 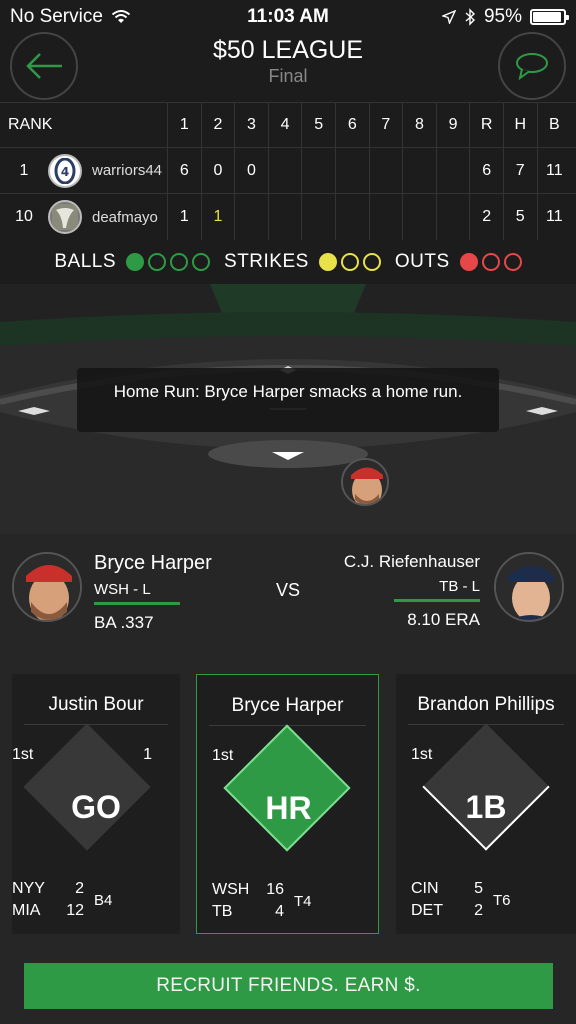 What do you see at coordinates (28, 888) in the screenshot?
I see `team-abbr: NYY` at bounding box center [28, 888].